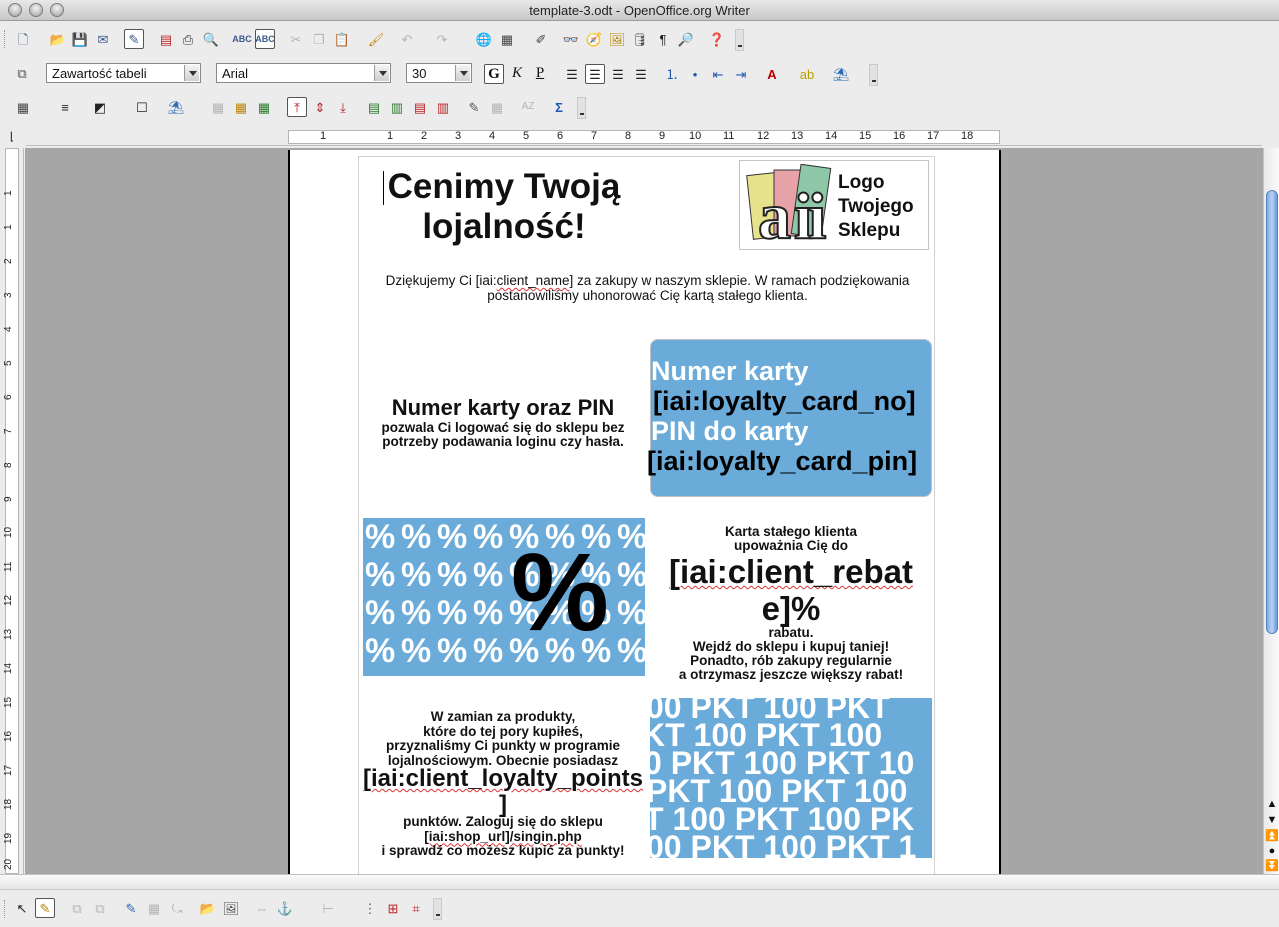 The image size is (1279, 927). Describe the element at coordinates (528, 107) in the screenshot. I see `sort-icon: AZ` at that location.